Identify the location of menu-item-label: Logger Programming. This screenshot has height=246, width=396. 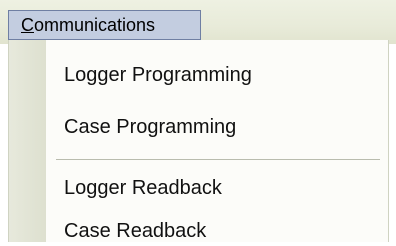
(158, 75).